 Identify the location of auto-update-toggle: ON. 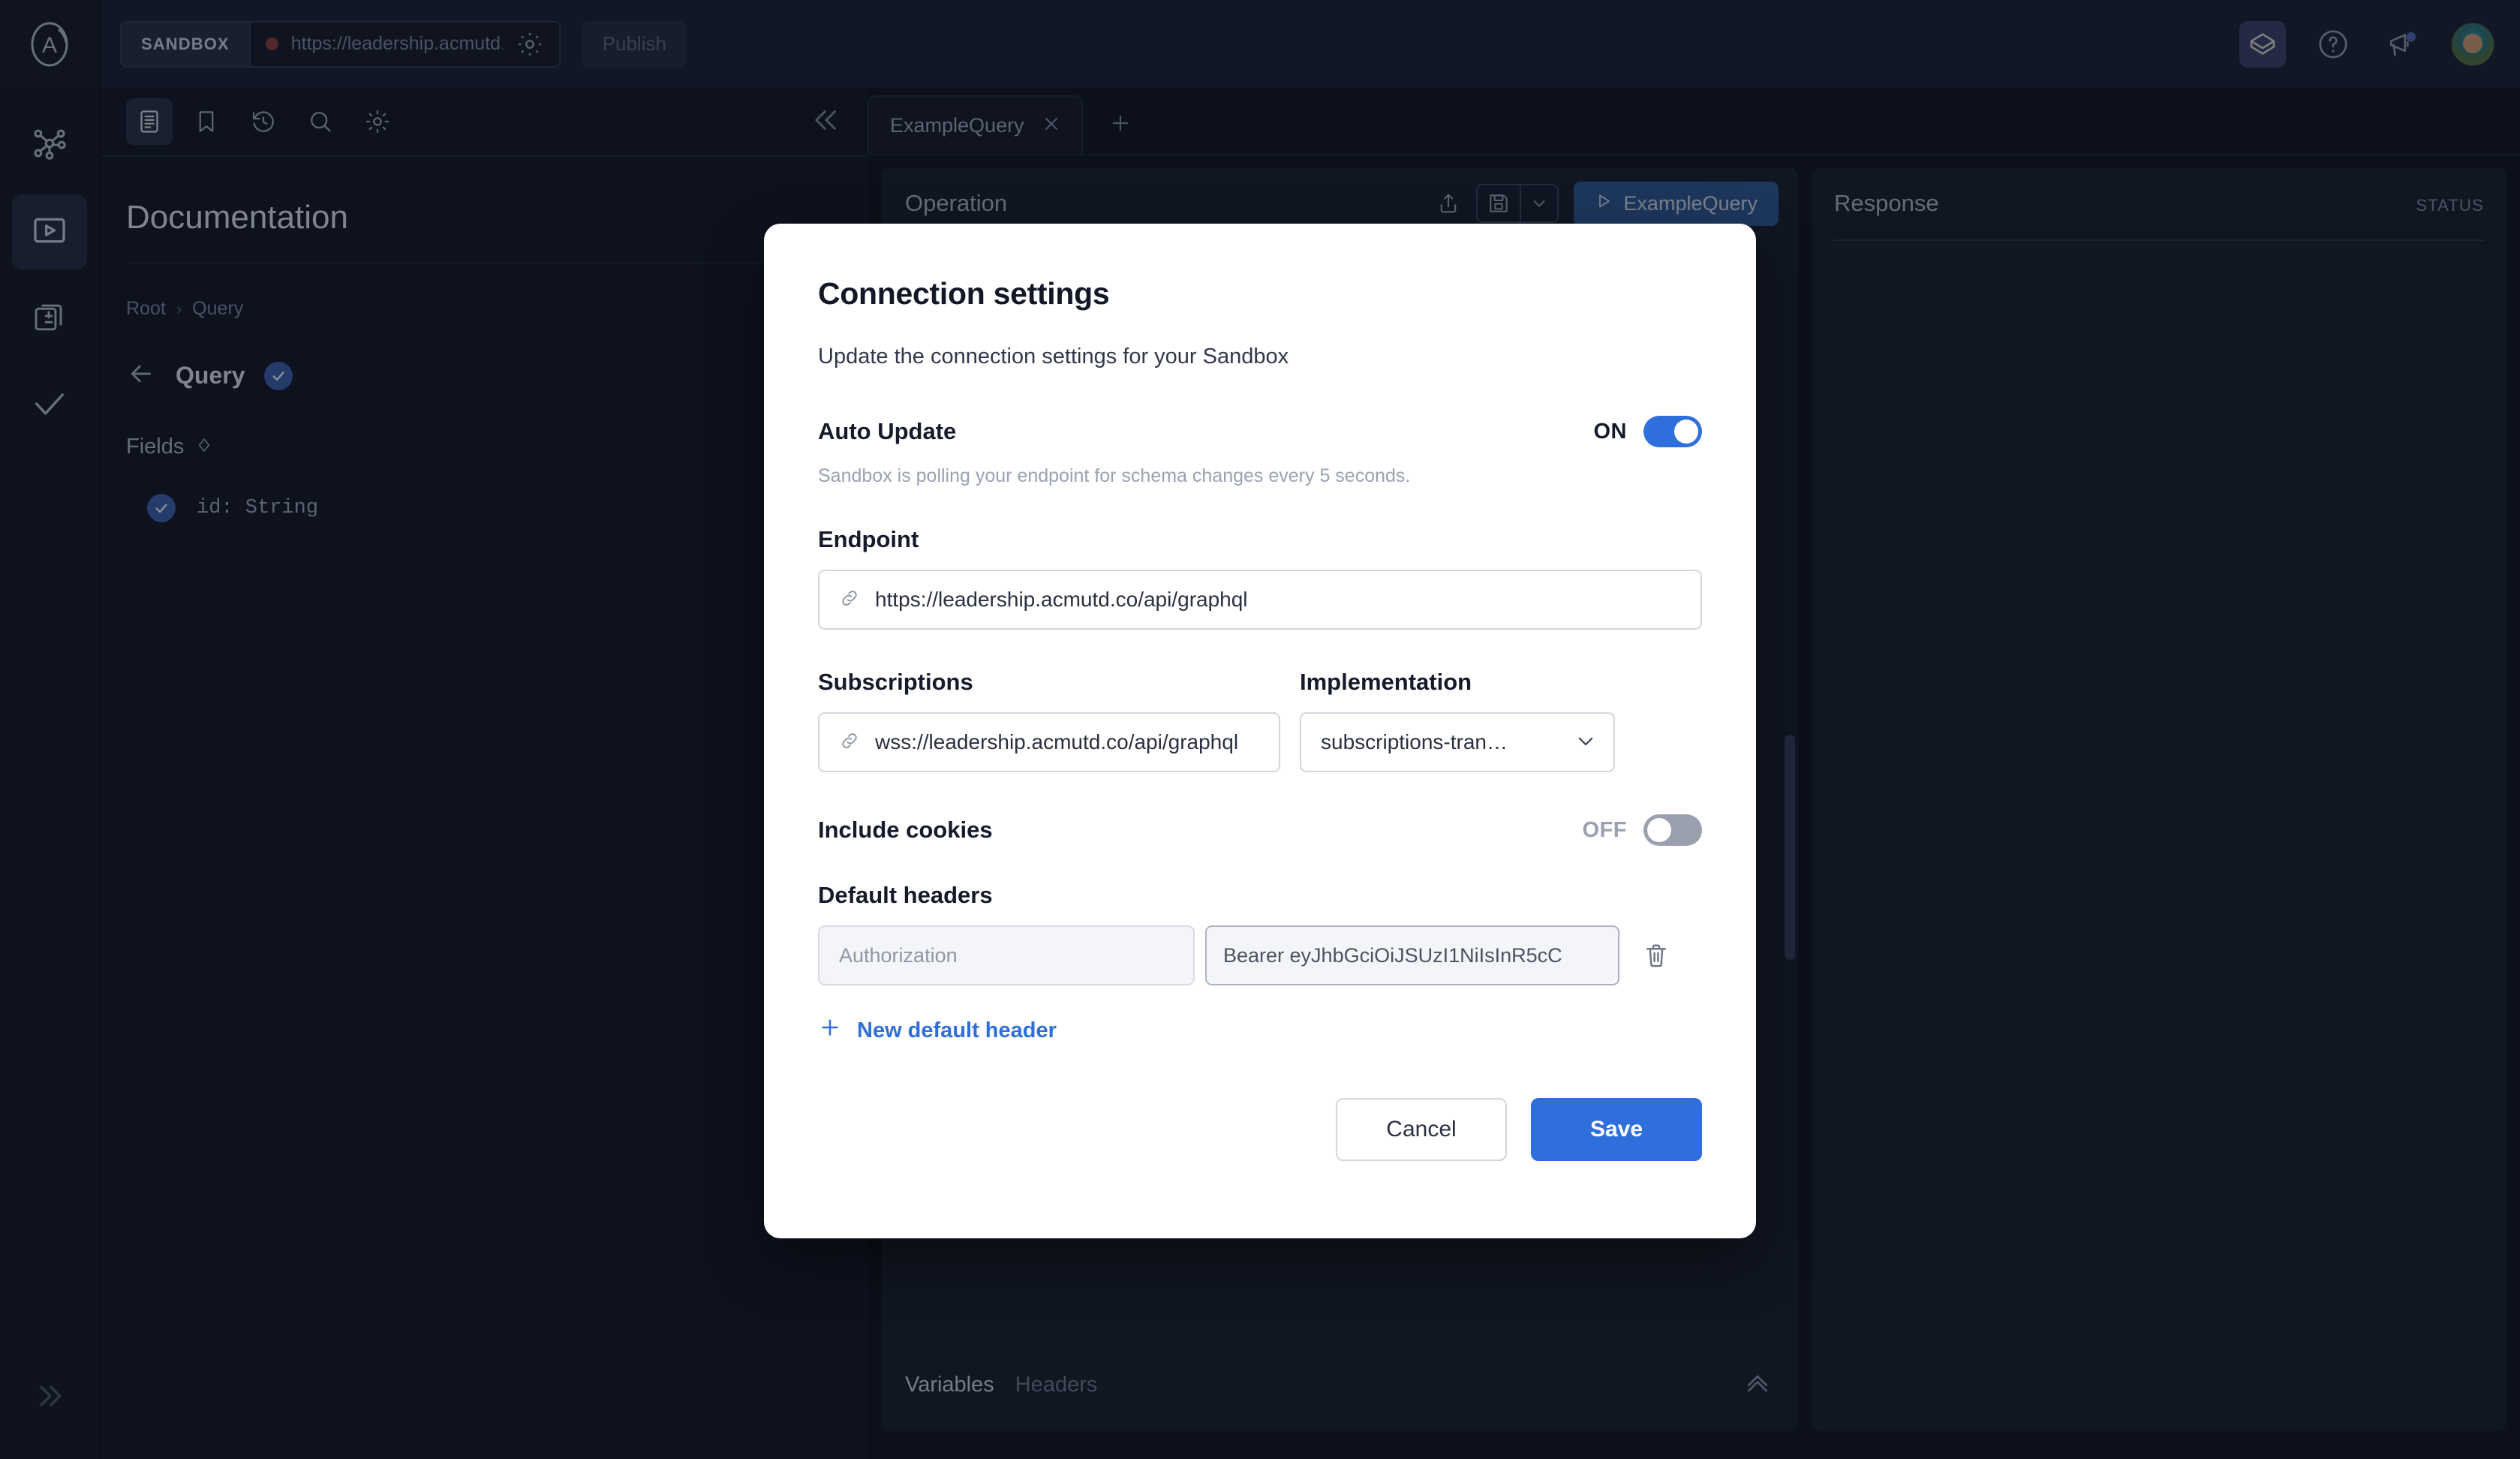
(1647, 432).